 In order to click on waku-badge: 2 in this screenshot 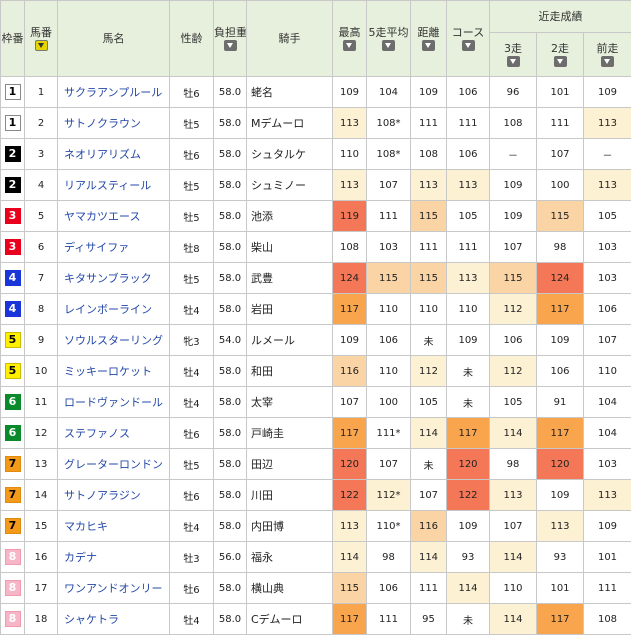, I will do `click(13, 154)`.